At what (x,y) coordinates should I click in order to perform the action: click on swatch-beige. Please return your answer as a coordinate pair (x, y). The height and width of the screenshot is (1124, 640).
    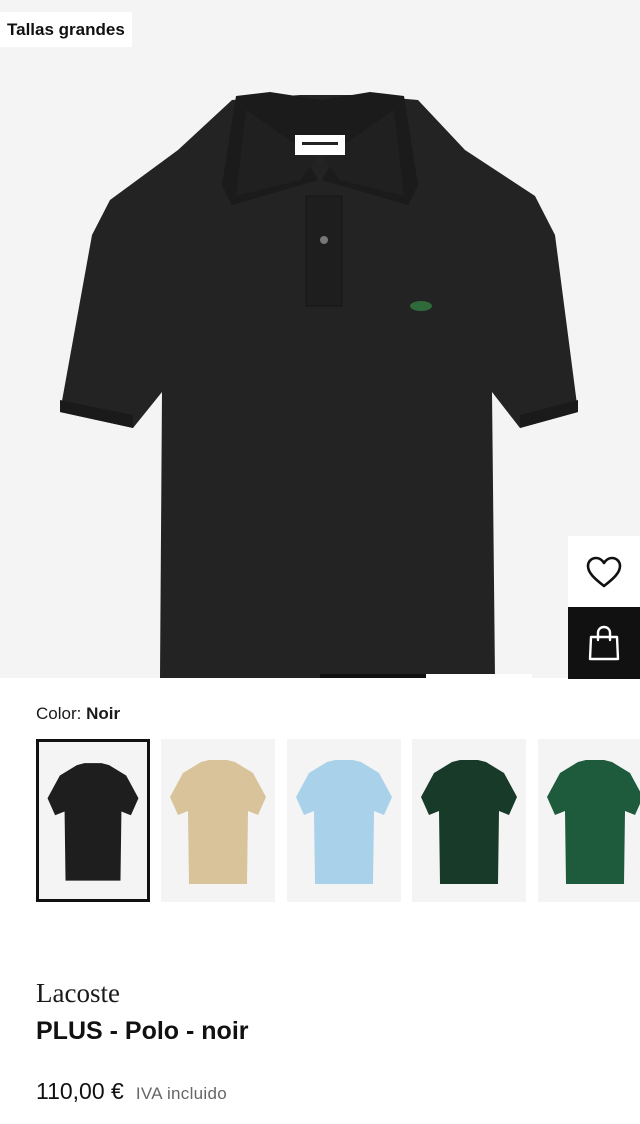
    Looking at the image, I should click on (218, 820).